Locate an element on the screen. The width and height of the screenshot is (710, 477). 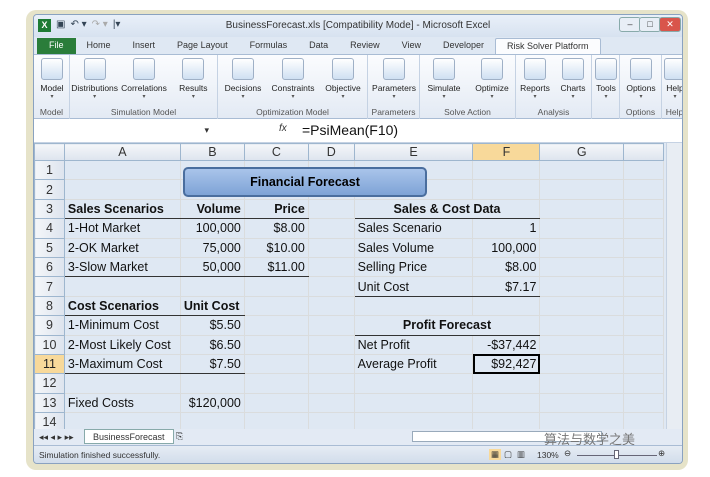
cell-C5: $10.00 is located at coordinates (276, 247).